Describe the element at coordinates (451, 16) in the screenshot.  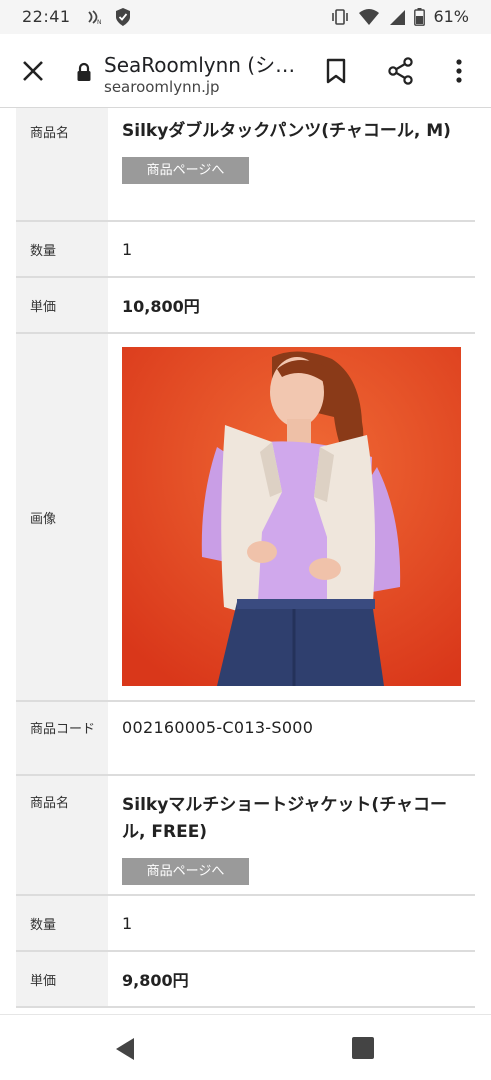
I see `battery-percent: 61%` at that location.